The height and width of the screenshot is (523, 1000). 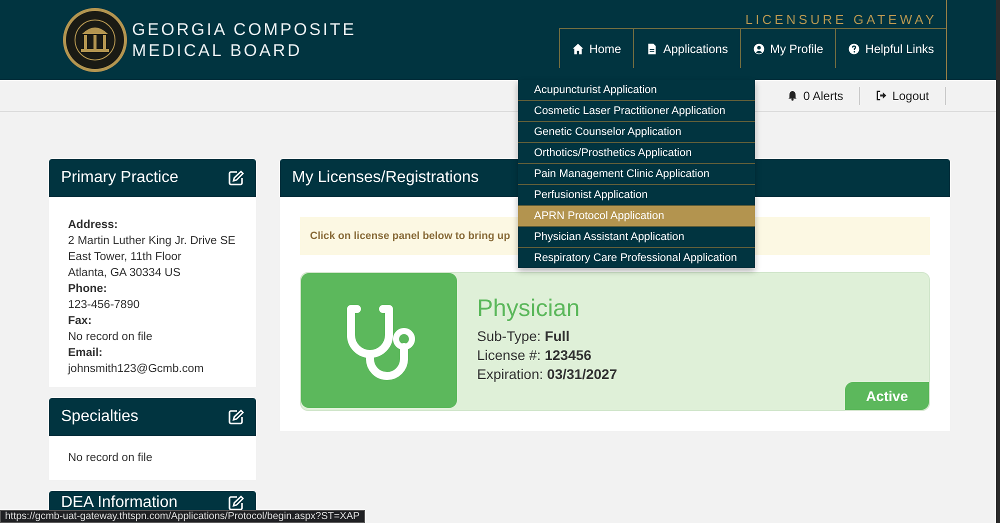 What do you see at coordinates (182, 516) in the screenshot?
I see `status-url: https://gcmb-uat-gateway.thtspn.com/Applications/Protocol/begin.aspx?ST=XAP` at bounding box center [182, 516].